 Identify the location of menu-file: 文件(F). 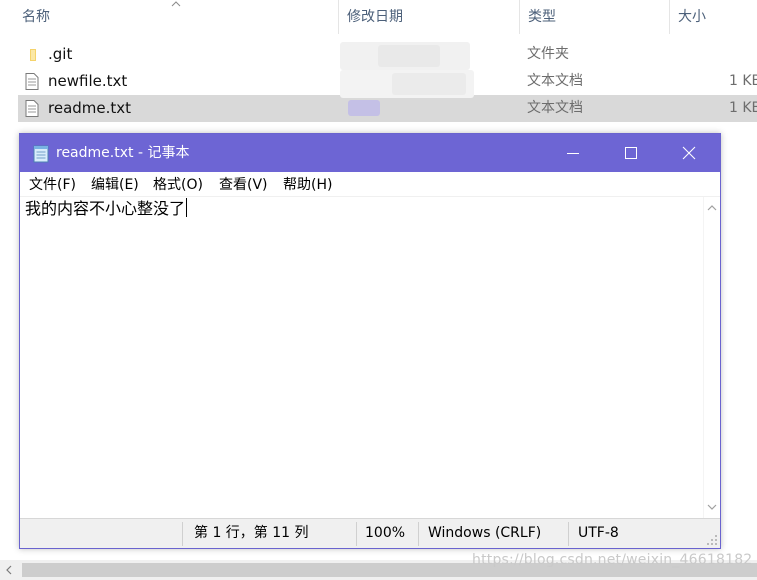
(52, 184).